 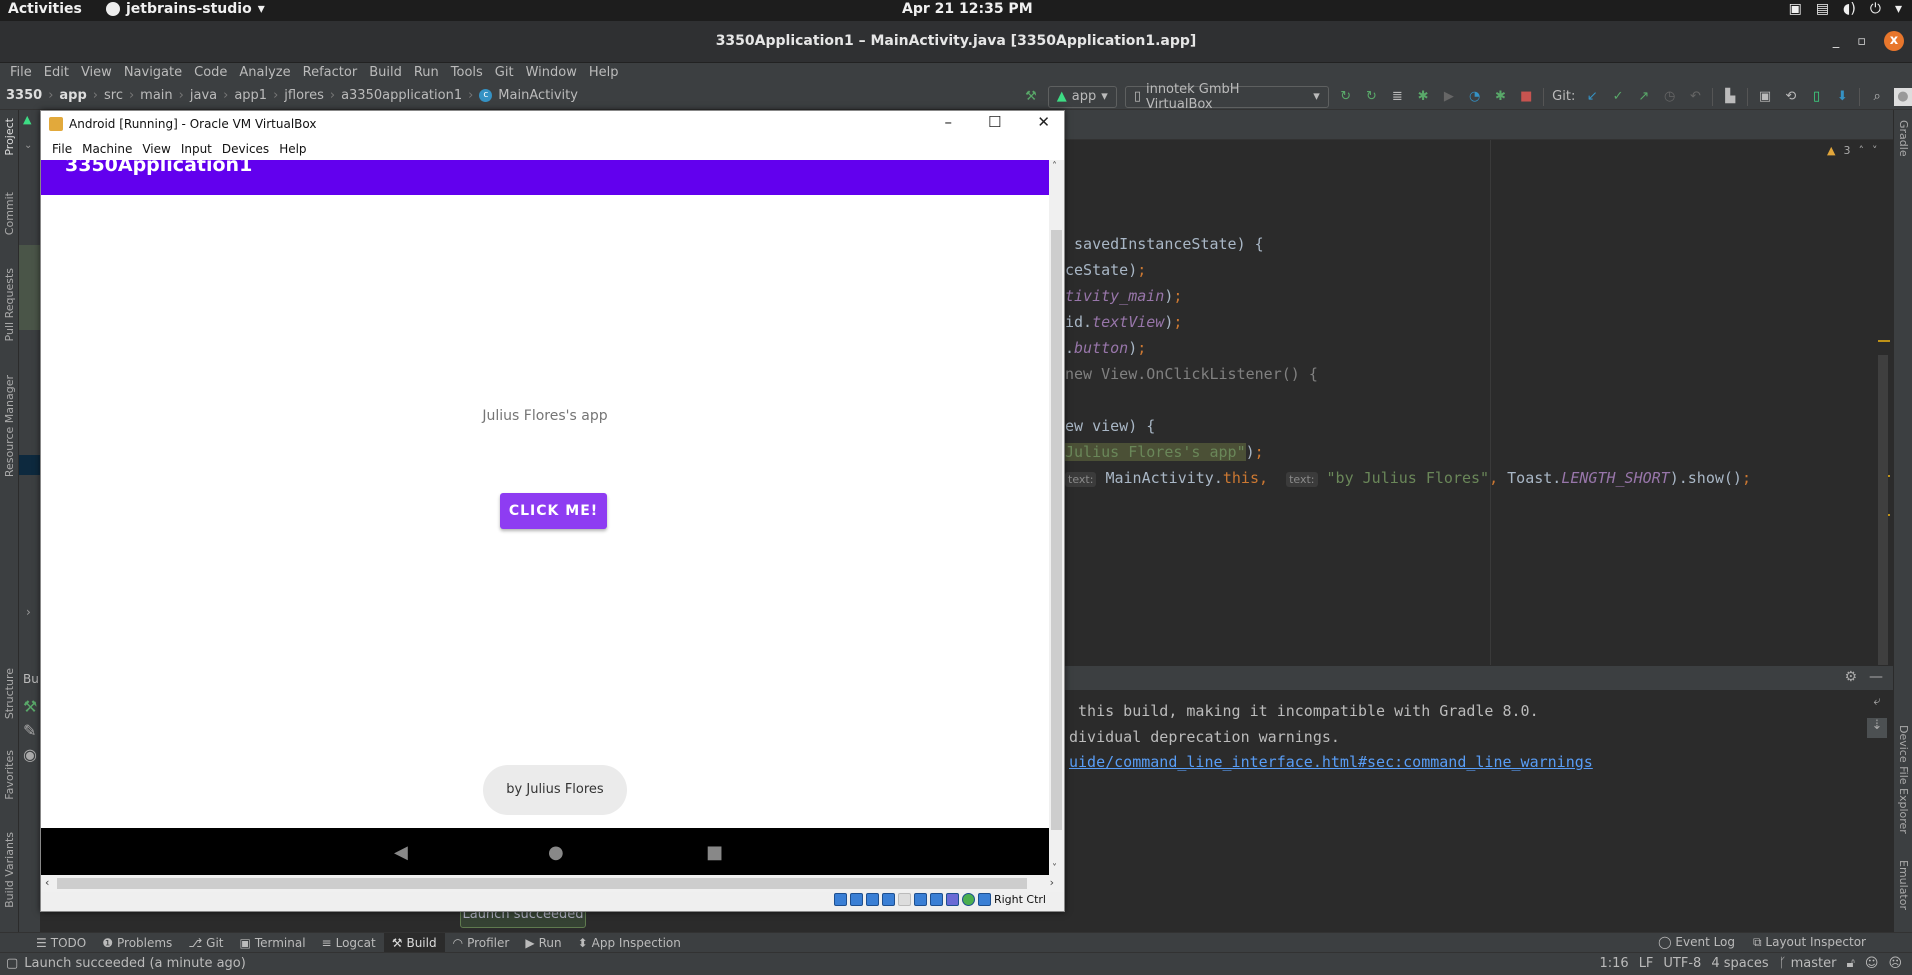 I want to click on device-manager-icon: ▯, so click(x=1817, y=97).